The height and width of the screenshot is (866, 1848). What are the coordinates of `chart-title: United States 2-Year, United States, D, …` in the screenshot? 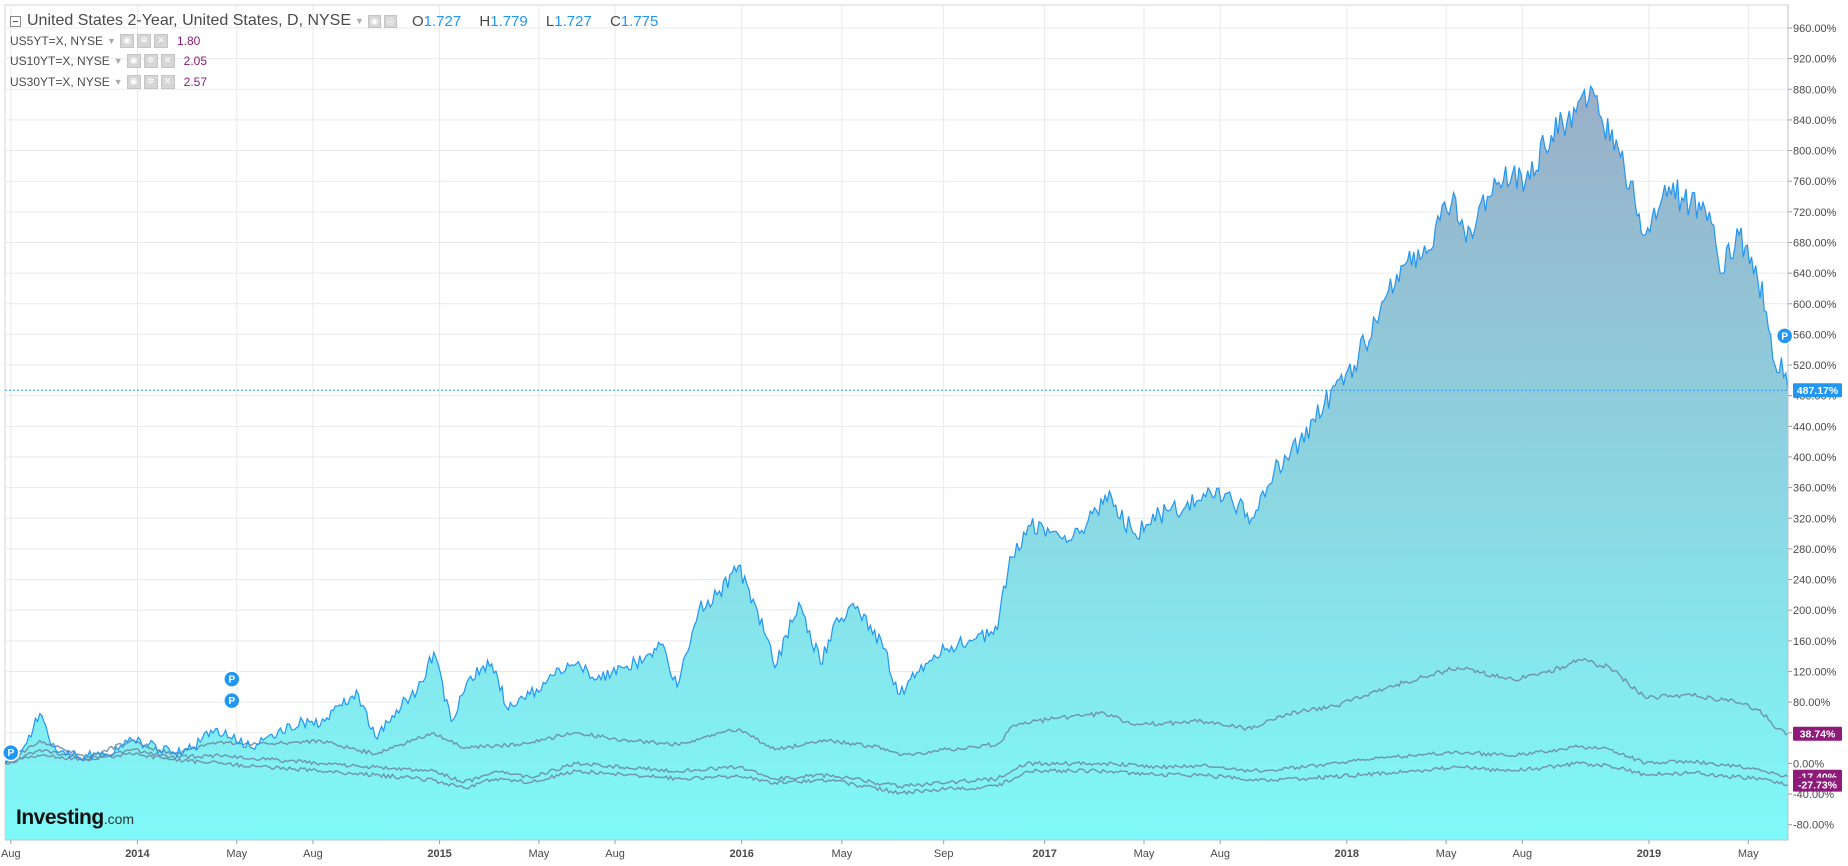 It's located at (189, 20).